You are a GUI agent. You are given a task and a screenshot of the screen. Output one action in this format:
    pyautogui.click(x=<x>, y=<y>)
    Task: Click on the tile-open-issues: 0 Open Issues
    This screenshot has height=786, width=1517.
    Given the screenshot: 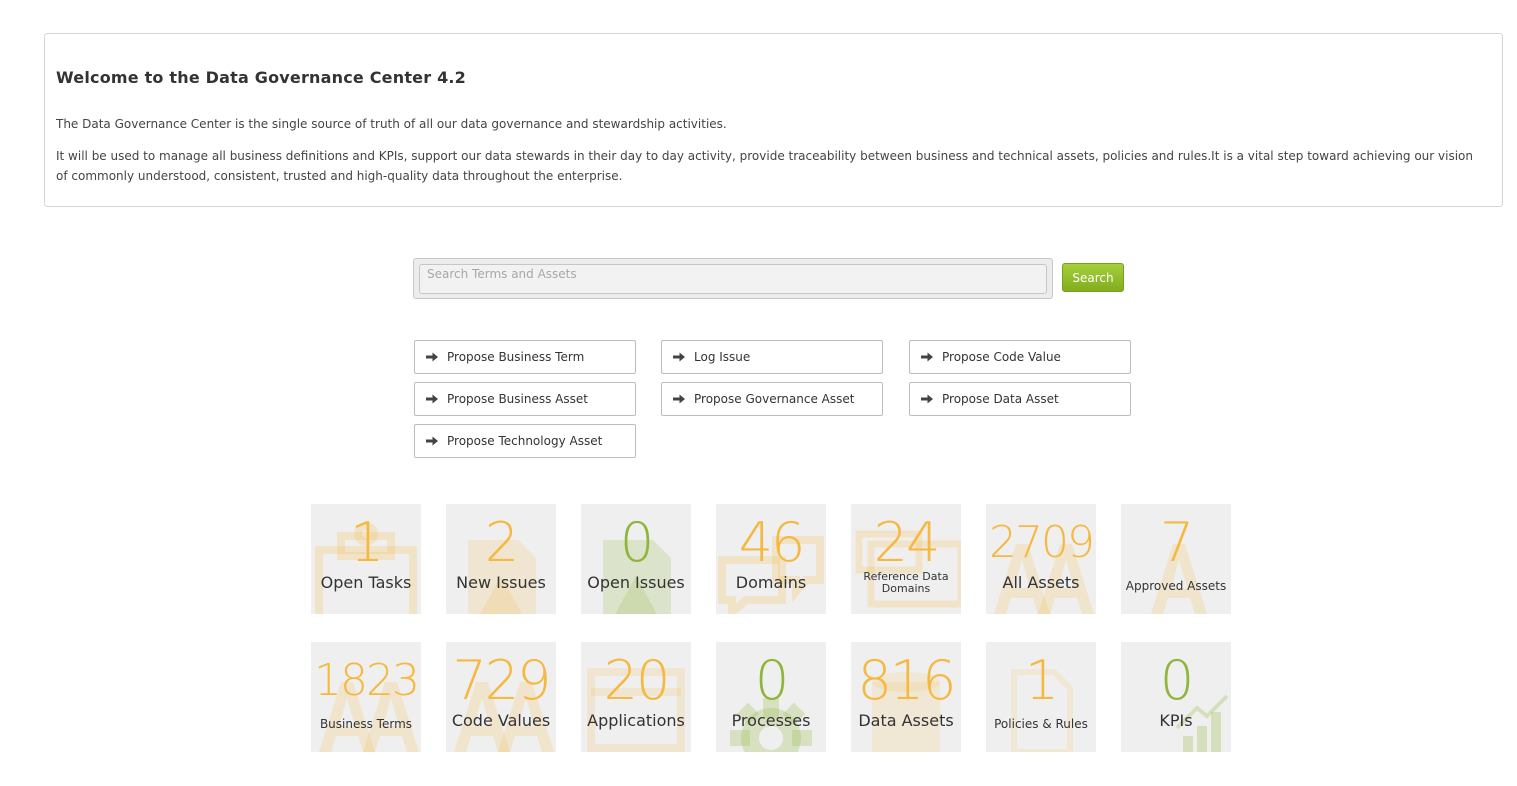 What is the action you would take?
    pyautogui.click(x=636, y=559)
    